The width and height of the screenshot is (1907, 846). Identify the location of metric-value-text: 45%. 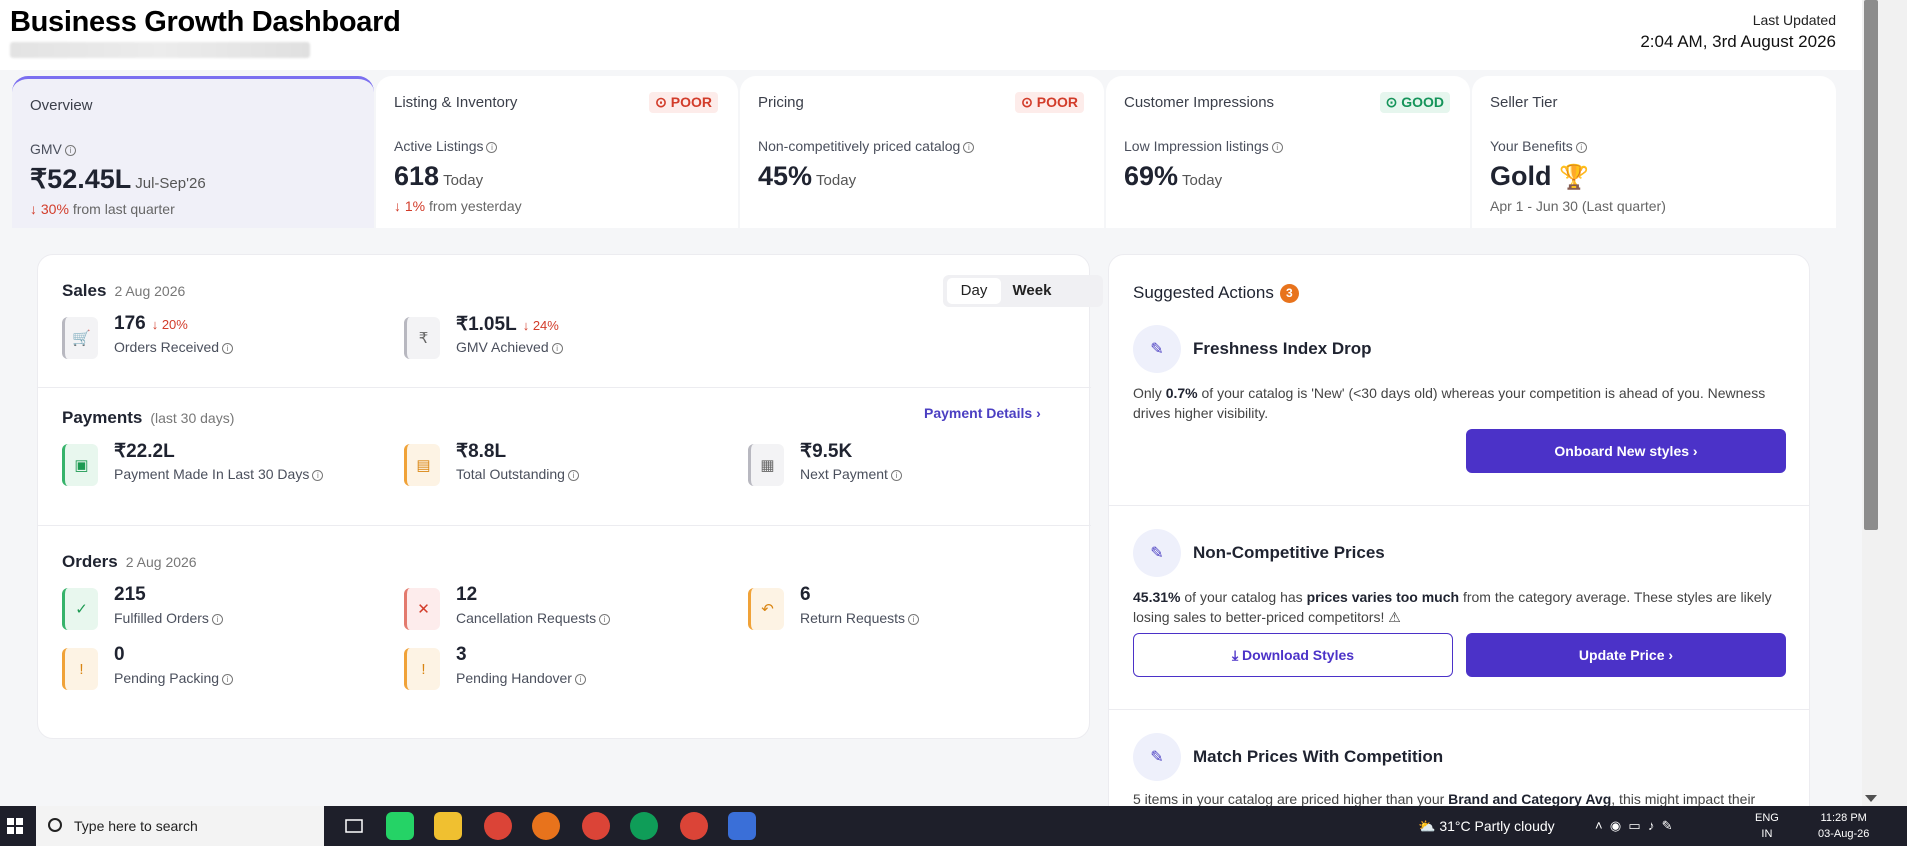
(785, 176).